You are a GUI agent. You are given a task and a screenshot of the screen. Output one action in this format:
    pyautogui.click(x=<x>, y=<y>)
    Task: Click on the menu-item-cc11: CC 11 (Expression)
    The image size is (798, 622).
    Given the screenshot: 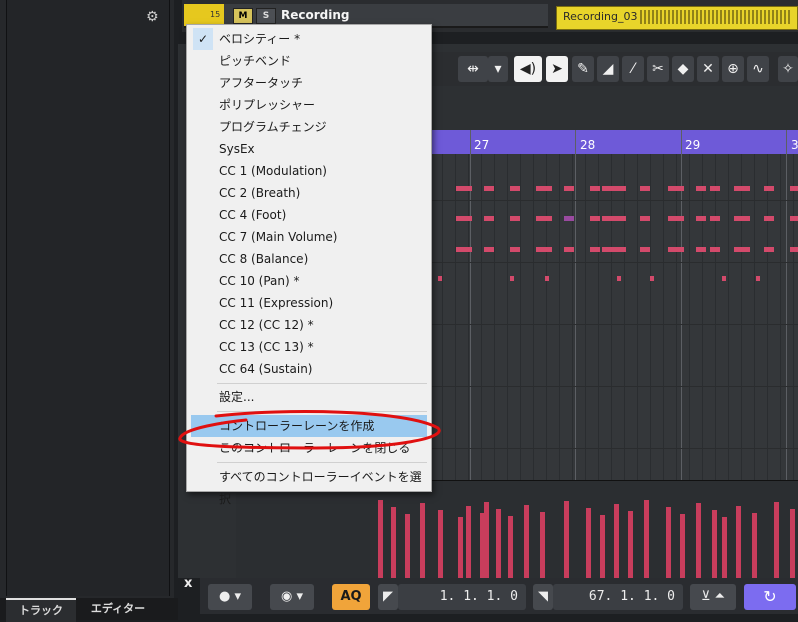 What is the action you would take?
    pyautogui.click(x=309, y=303)
    